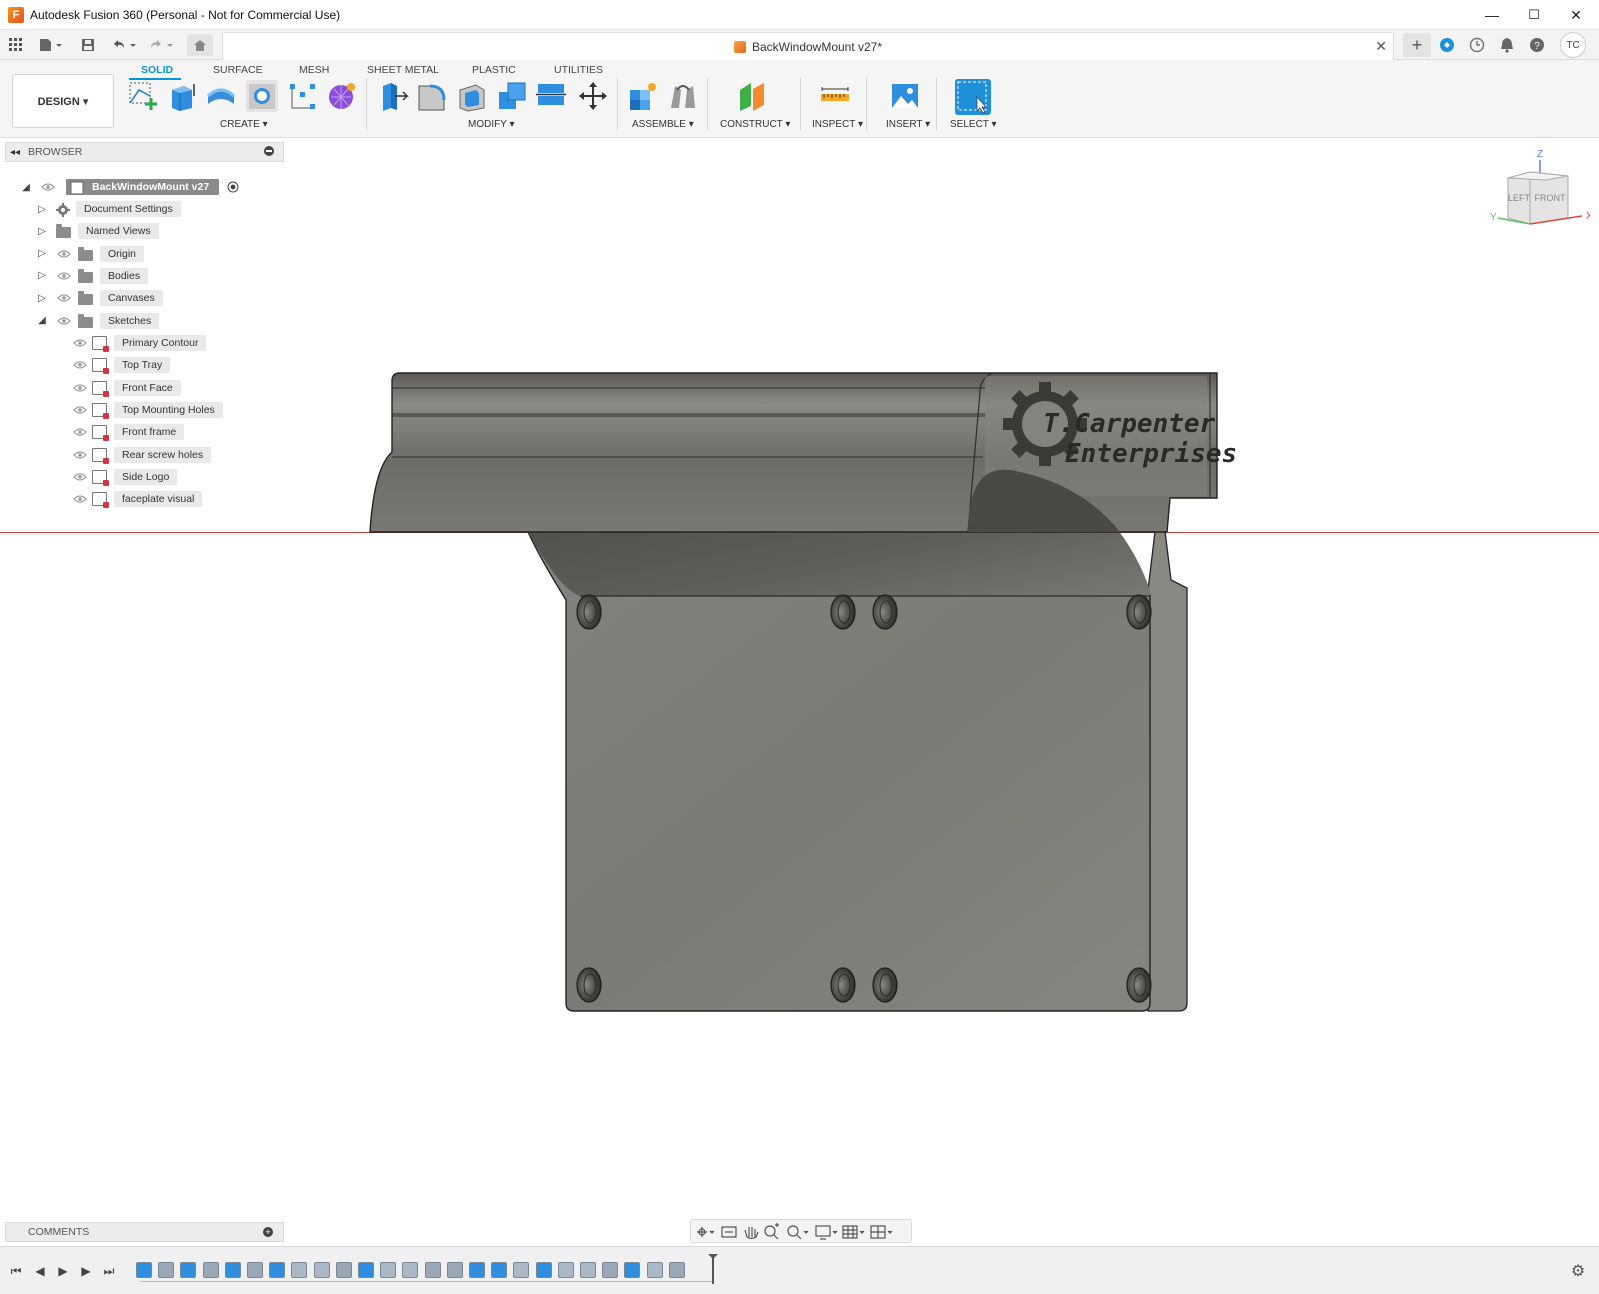 This screenshot has width=1599, height=1294. Describe the element at coordinates (233, 188) in the screenshot. I see `activate-radio-icon` at that location.